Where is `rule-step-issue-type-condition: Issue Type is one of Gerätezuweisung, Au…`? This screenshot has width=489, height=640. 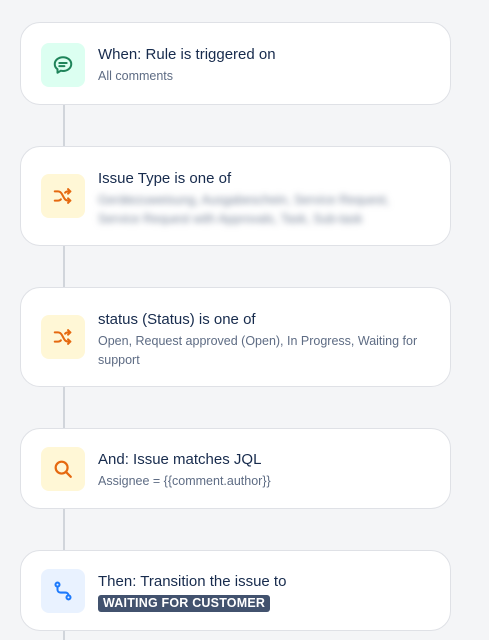 rule-step-issue-type-condition: Issue Type is one of Gerätezuweisung, Au… is located at coordinates (235, 196).